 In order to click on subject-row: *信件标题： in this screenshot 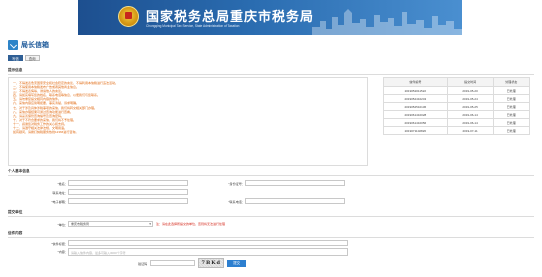, I will do `click(178, 243)`.